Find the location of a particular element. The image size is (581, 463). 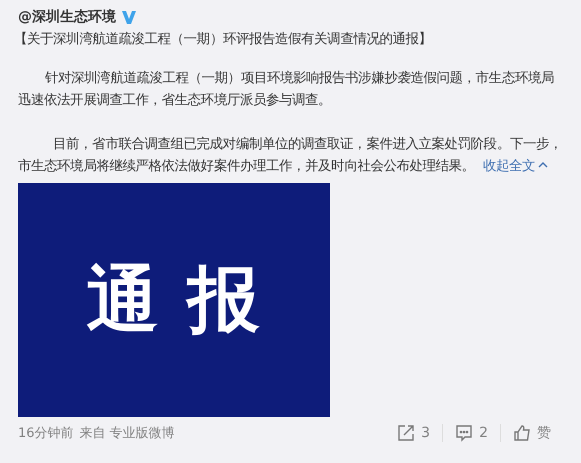

comment-button: 2 is located at coordinates (471, 433).